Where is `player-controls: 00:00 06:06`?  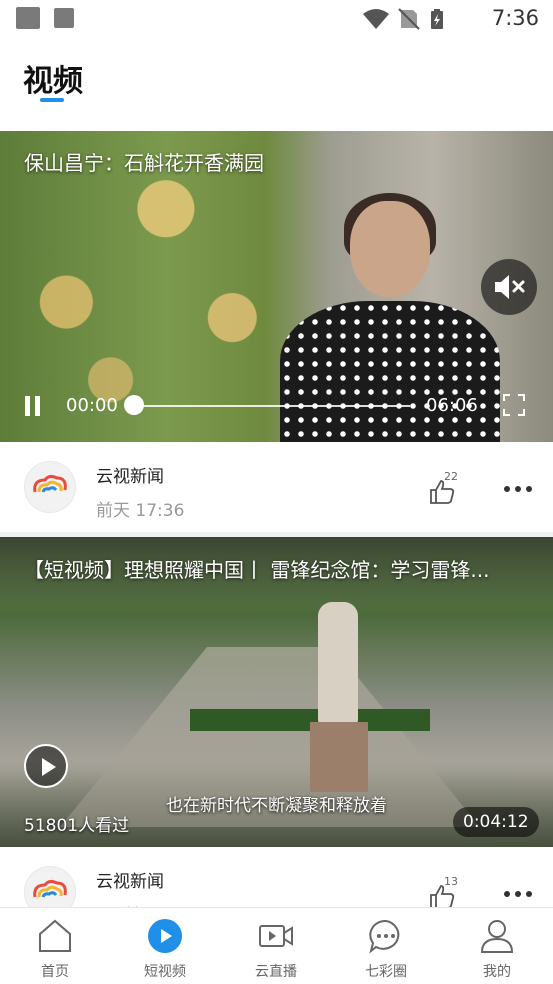 player-controls: 00:00 06:06 is located at coordinates (276, 406).